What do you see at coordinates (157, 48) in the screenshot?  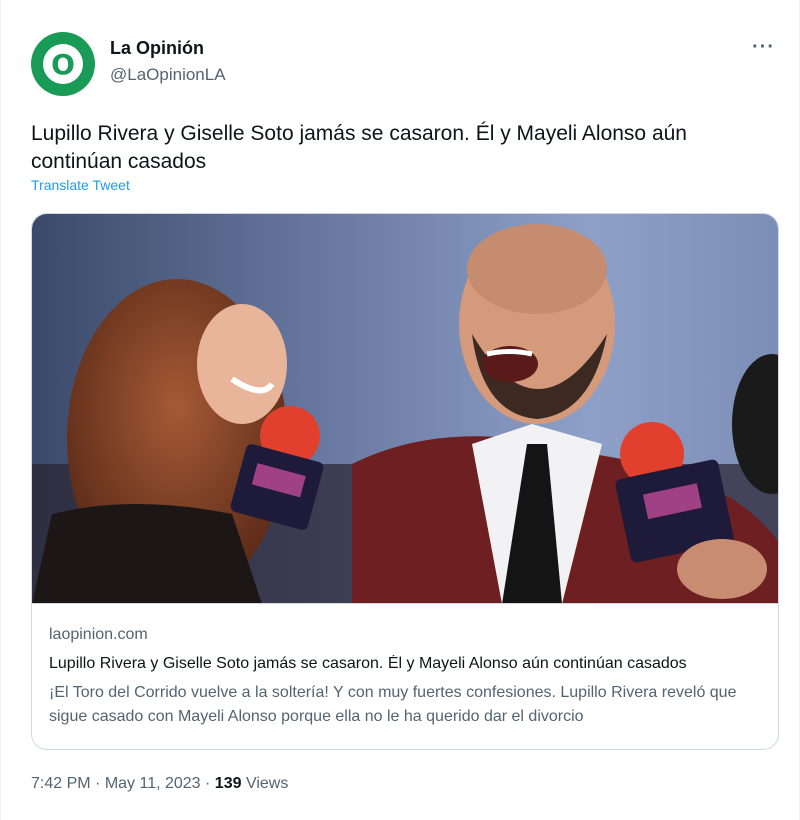 I see `display-name: La Opinión` at bounding box center [157, 48].